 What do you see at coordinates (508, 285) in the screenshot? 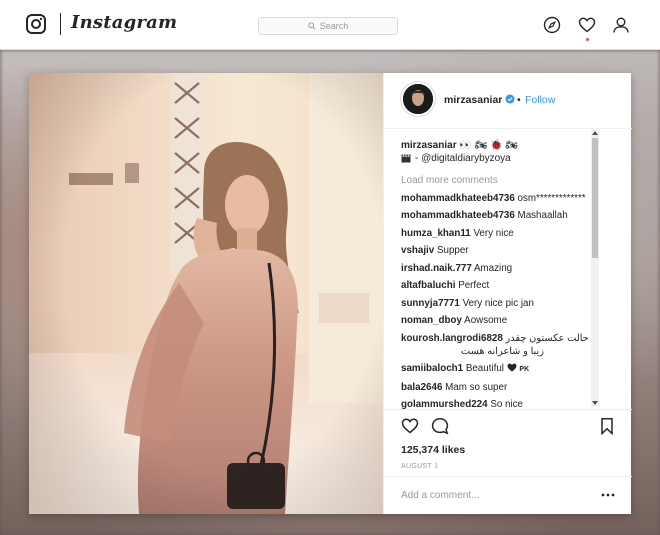
I see `comment-row: altafbaluchi Perfect` at bounding box center [508, 285].